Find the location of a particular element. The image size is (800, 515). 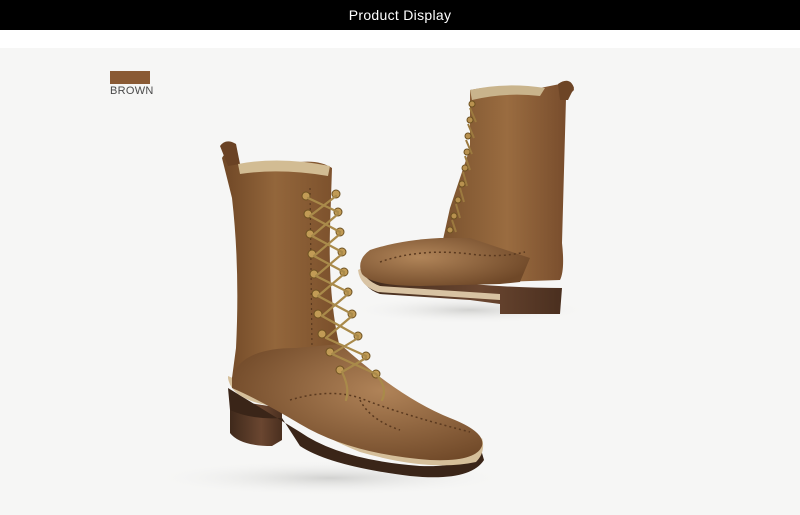

header-bar: Product Display is located at coordinates (400, 15).